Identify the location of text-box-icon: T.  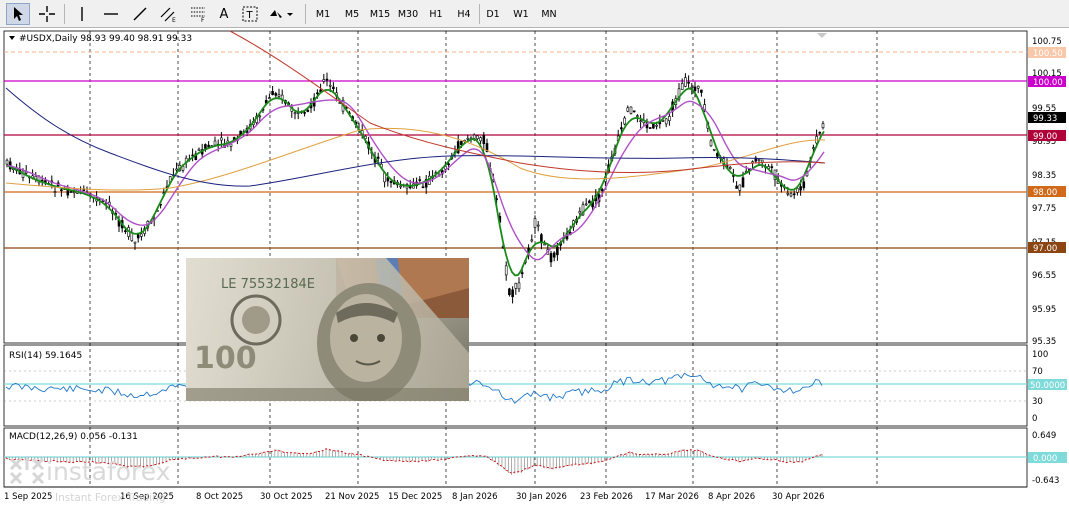
(250, 14).